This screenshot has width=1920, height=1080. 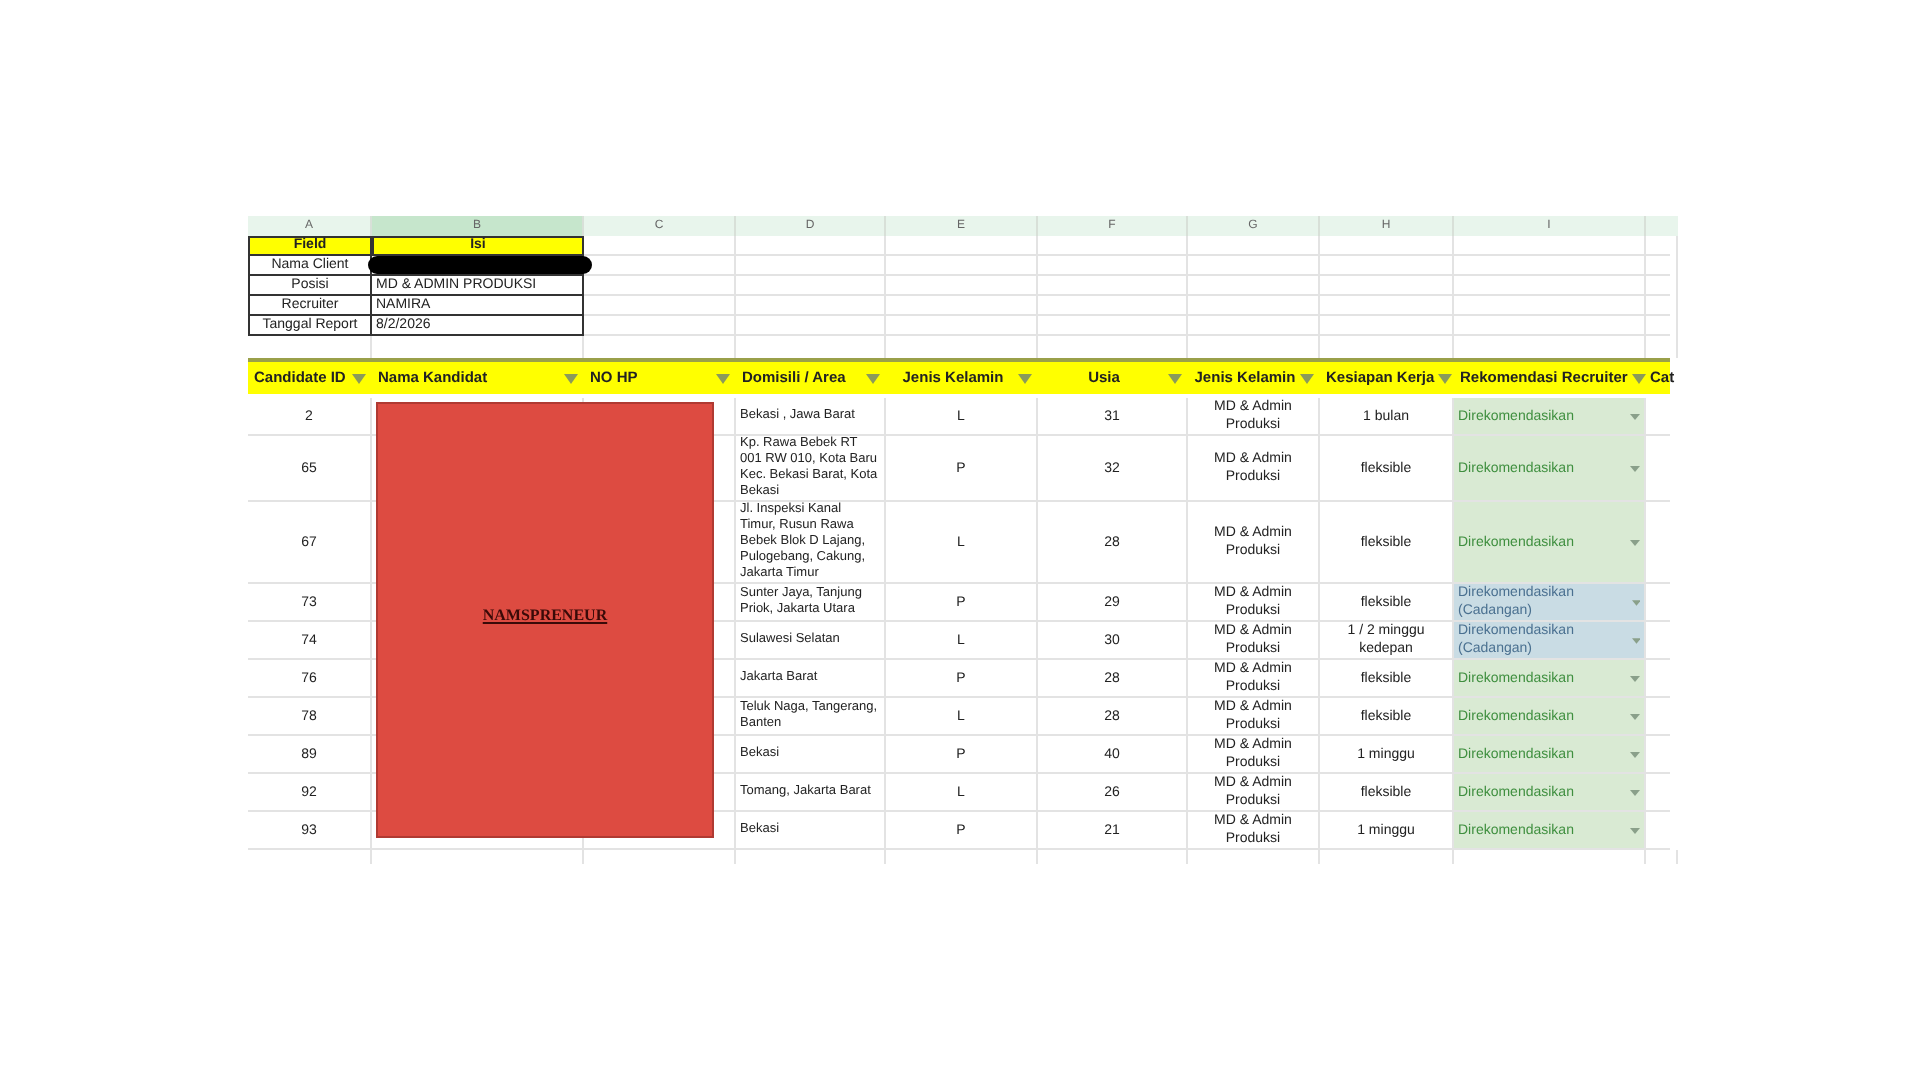 What do you see at coordinates (545, 616) in the screenshot?
I see `redaction-label: NAMSPRENEUR` at bounding box center [545, 616].